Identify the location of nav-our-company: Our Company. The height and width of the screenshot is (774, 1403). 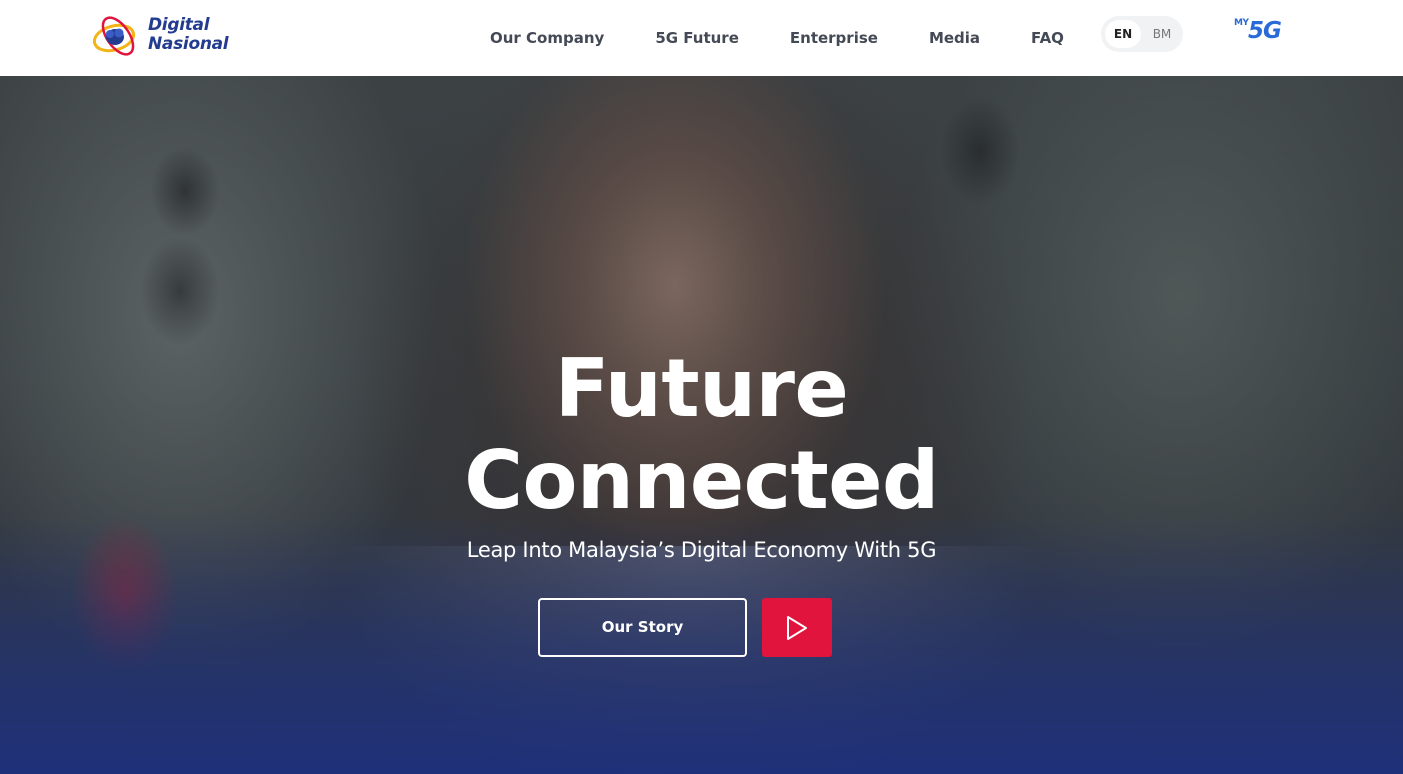
(547, 38).